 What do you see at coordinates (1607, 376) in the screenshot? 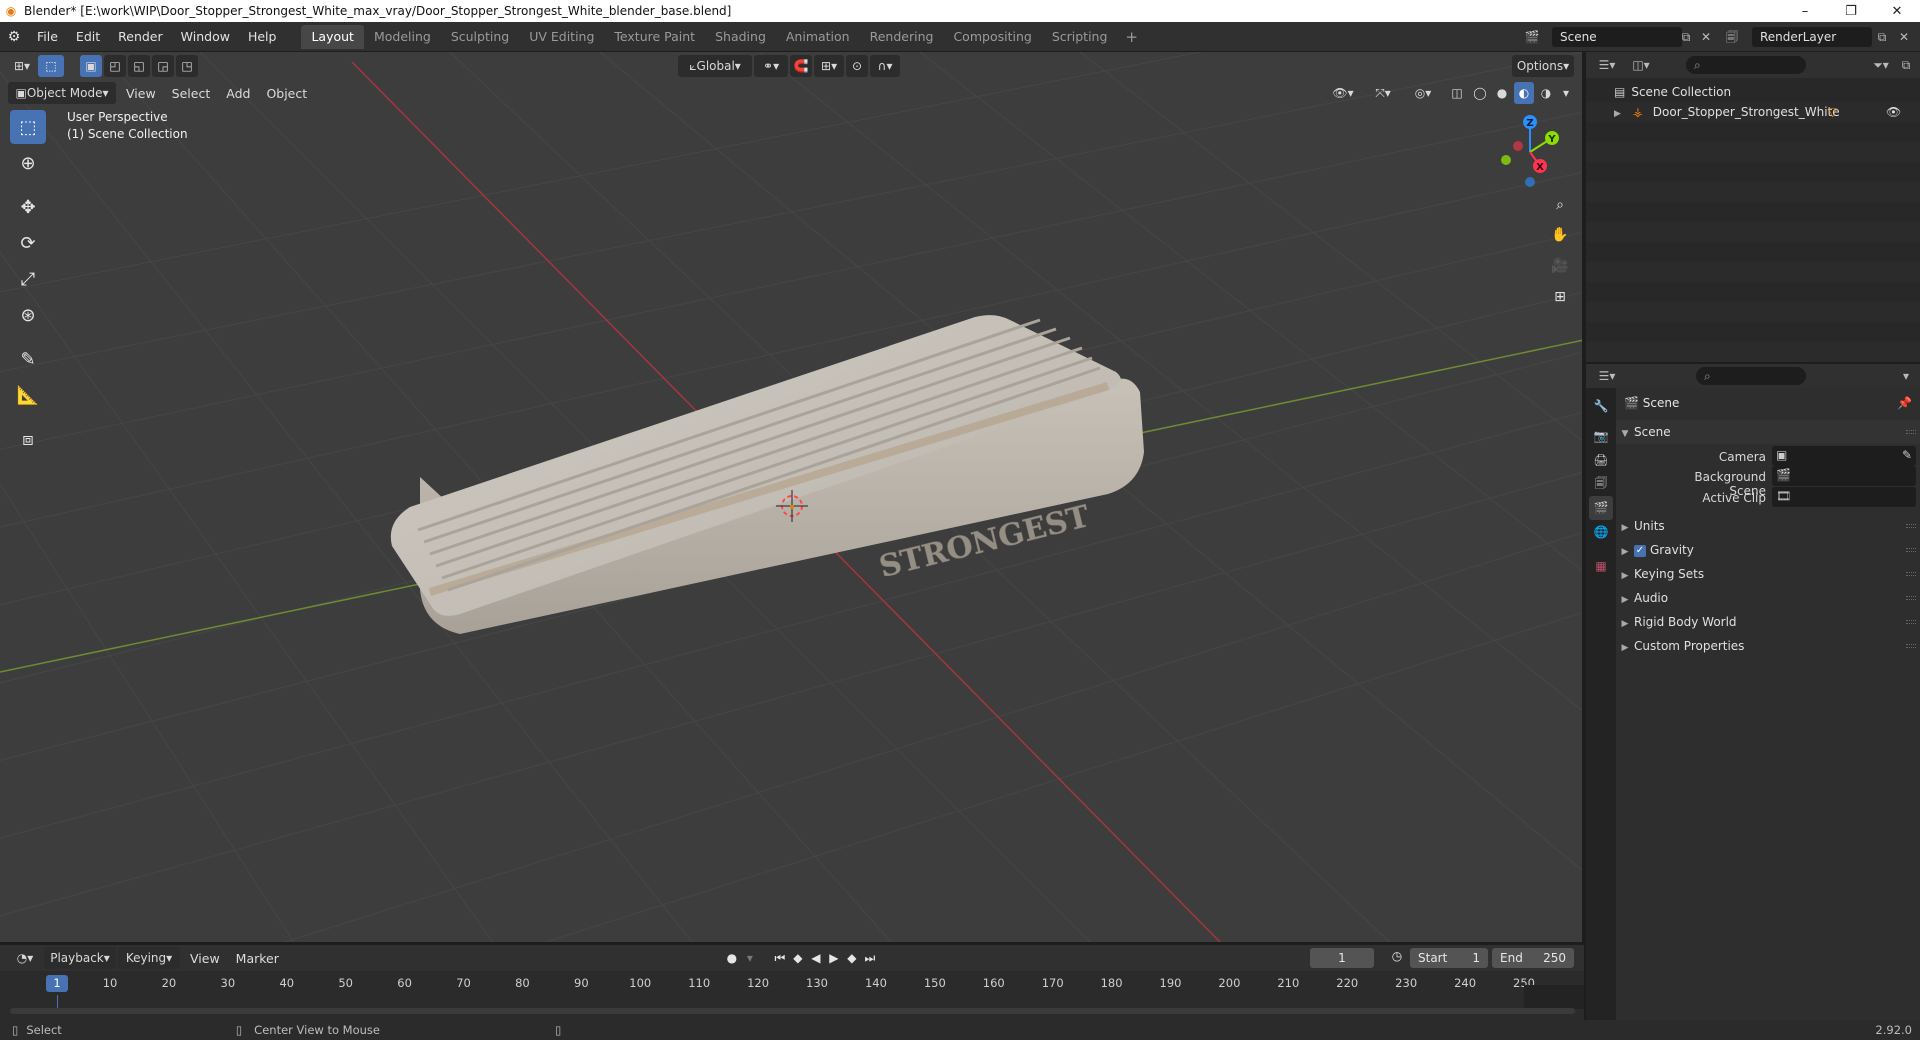
I see `properties-editor-type-icon: ☰▾` at bounding box center [1607, 376].